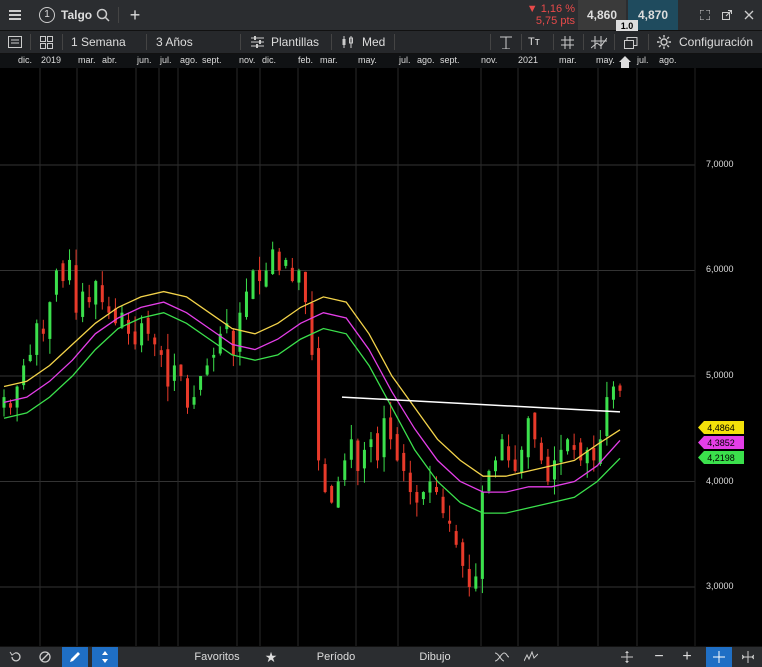 The width and height of the screenshot is (762, 667). I want to click on templates-icon, so click(257, 42).